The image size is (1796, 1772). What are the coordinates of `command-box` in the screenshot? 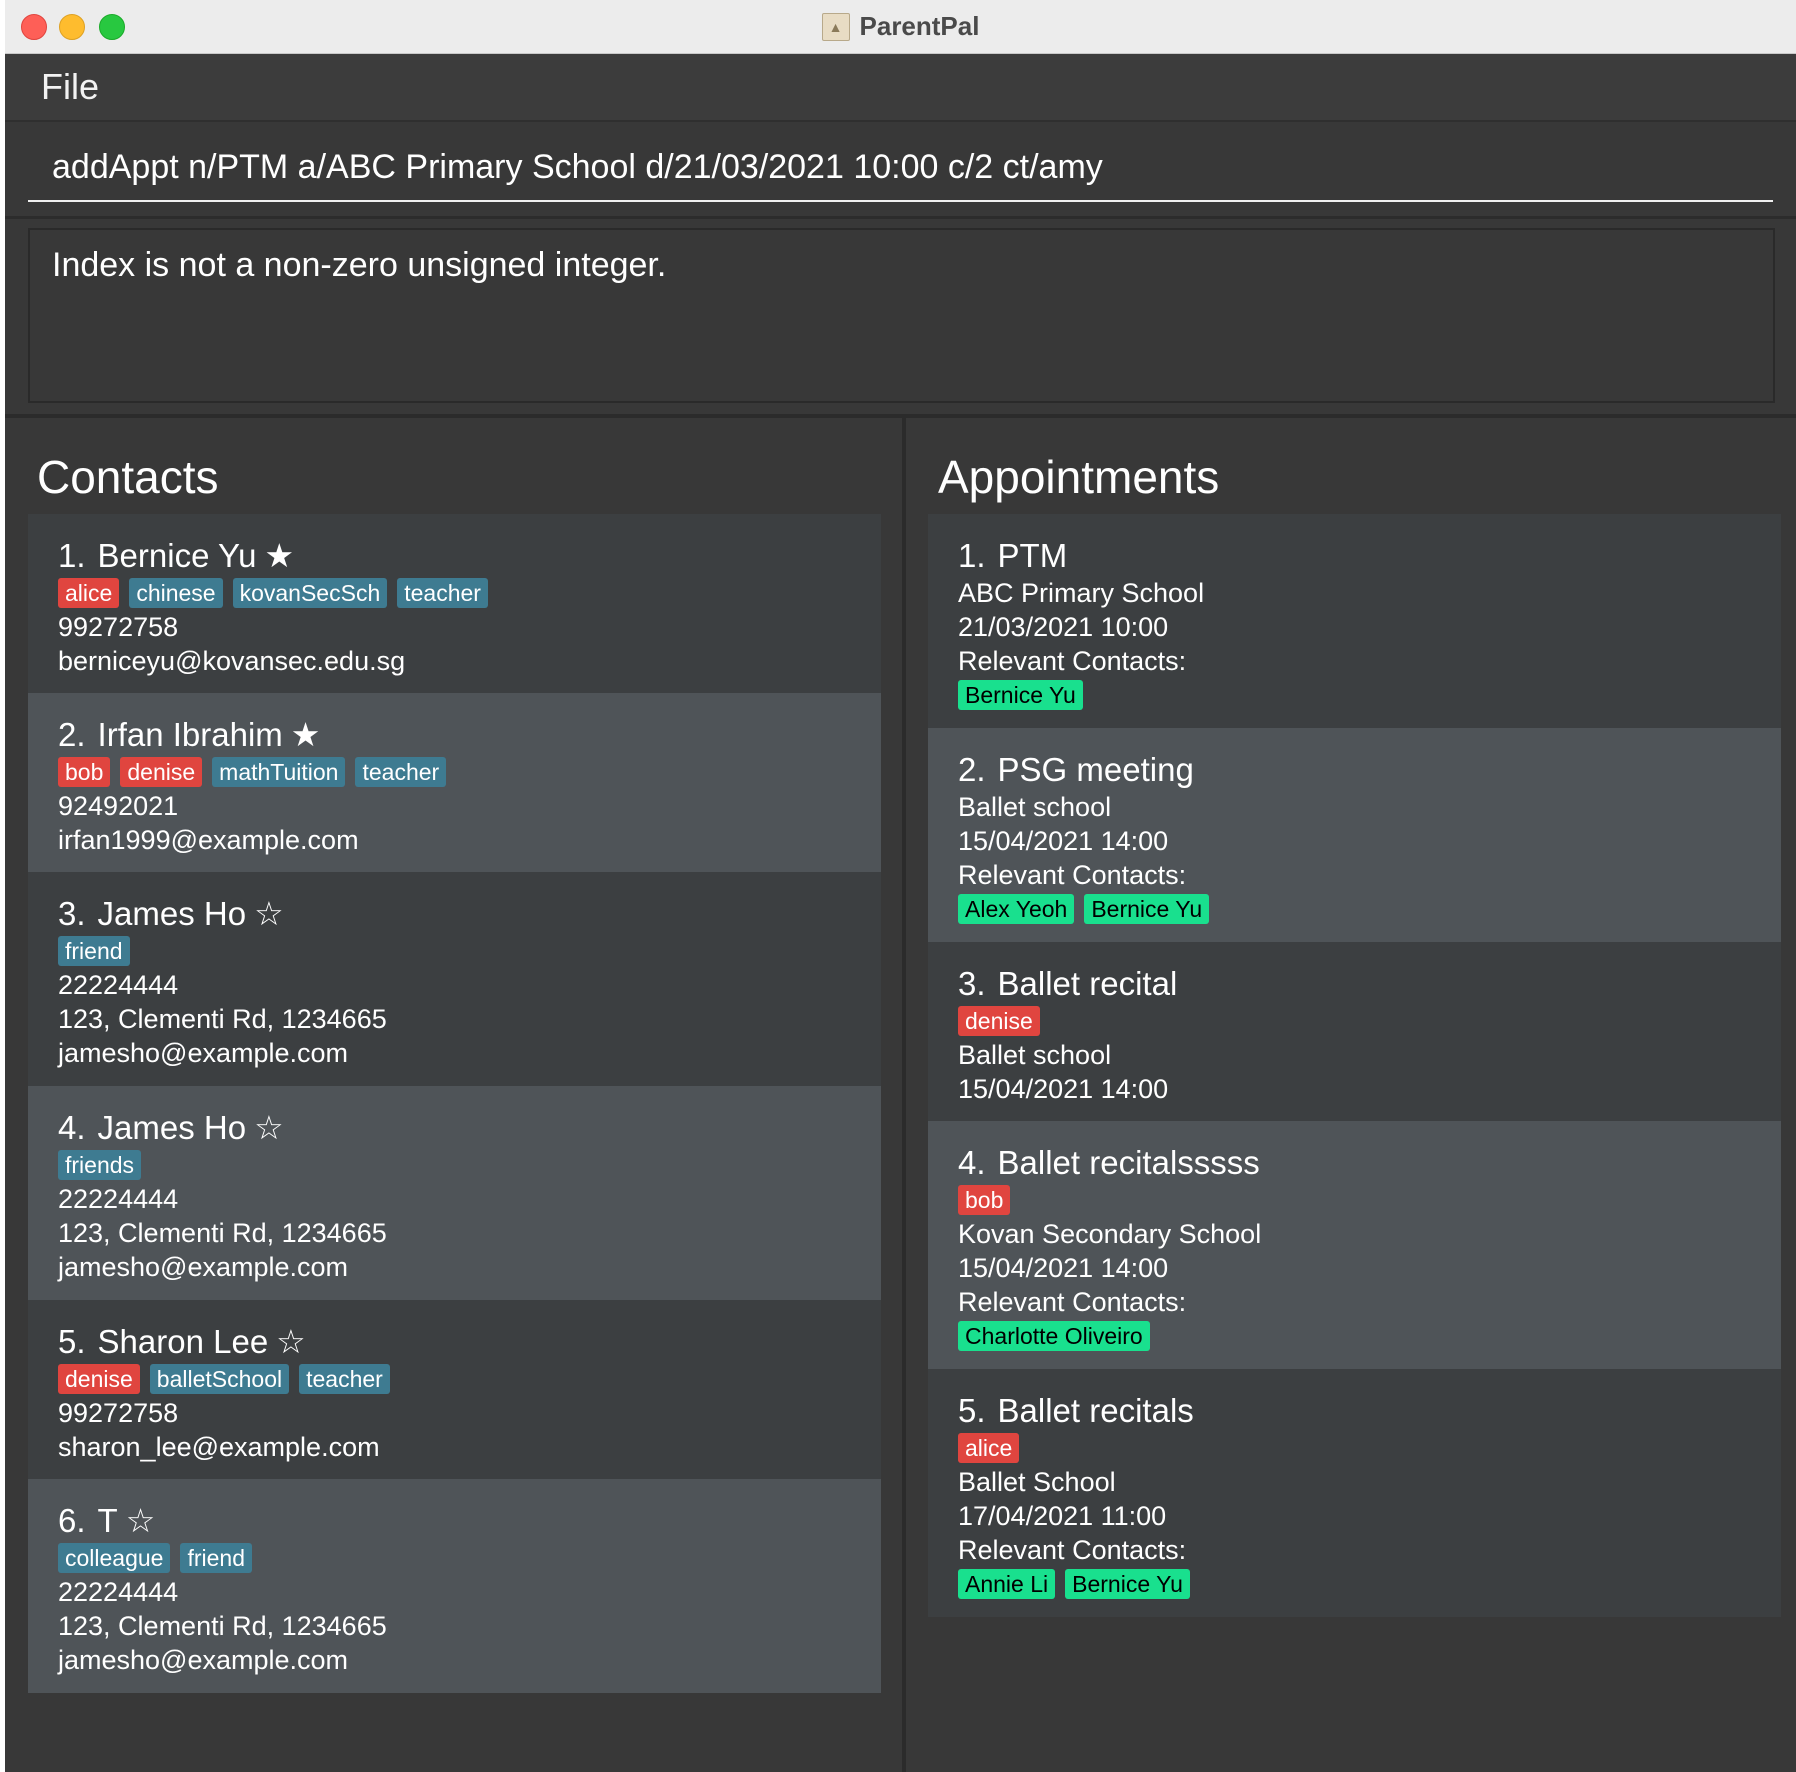 It's located at (900, 170).